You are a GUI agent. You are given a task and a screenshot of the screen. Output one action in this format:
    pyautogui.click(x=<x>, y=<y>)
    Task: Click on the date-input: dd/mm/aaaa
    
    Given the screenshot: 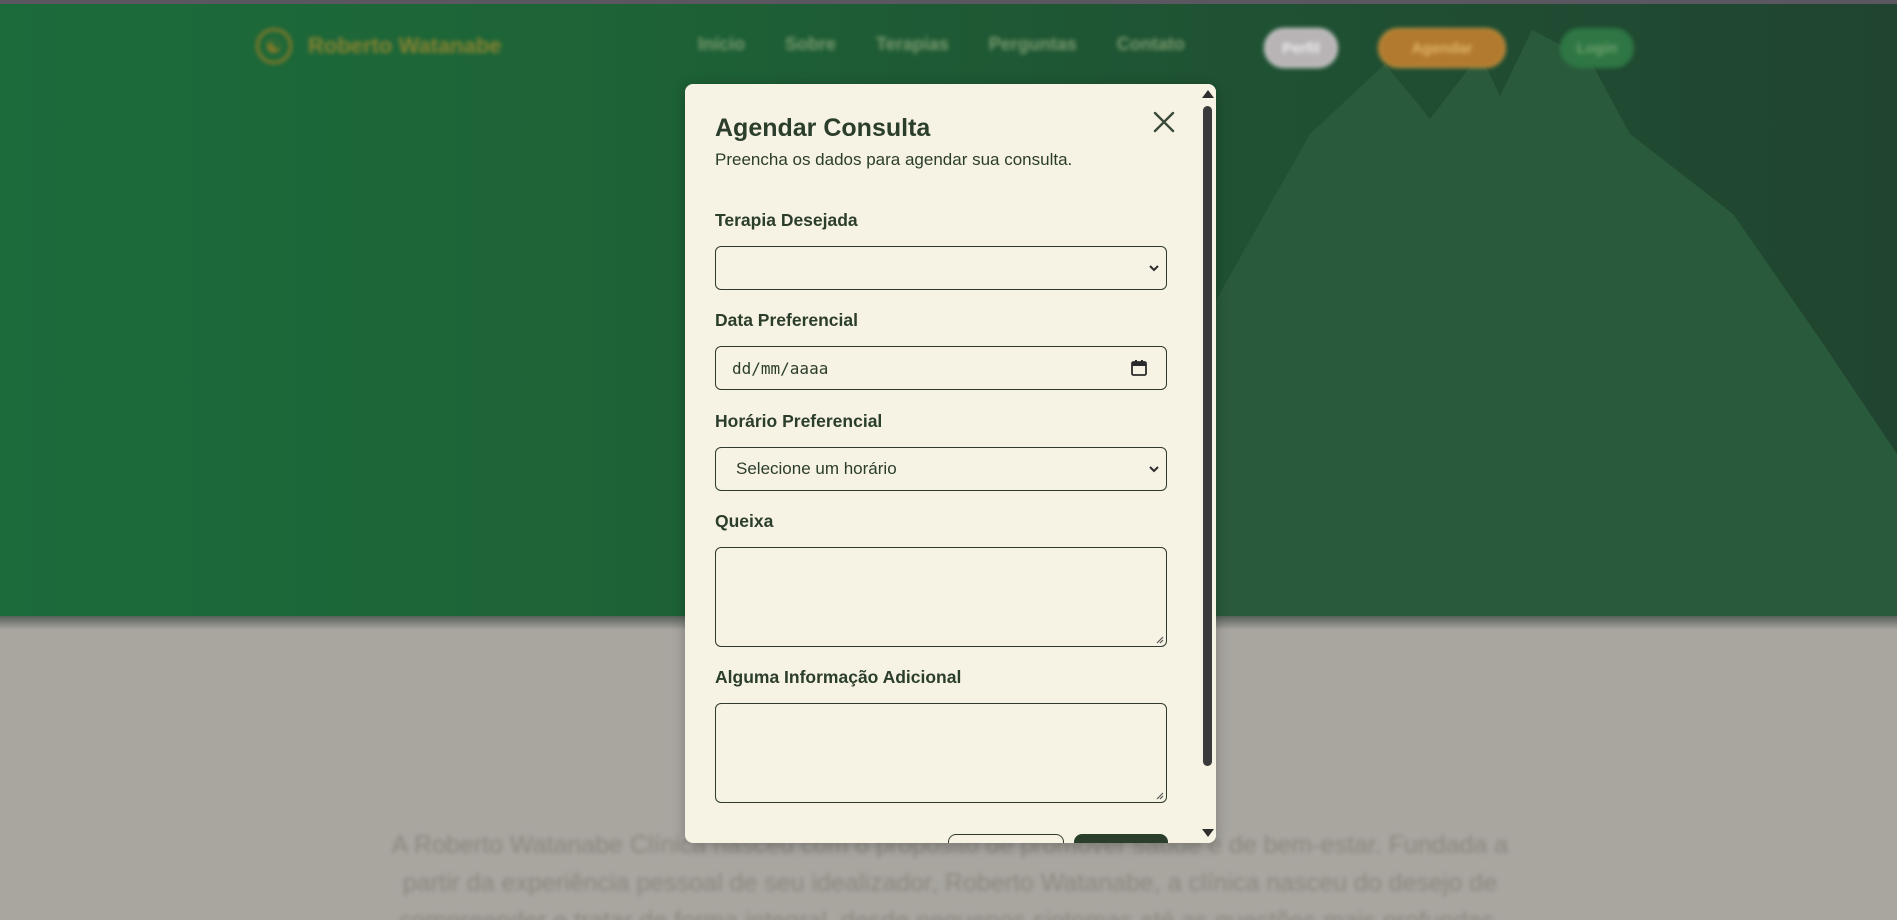 What is the action you would take?
    pyautogui.click(x=941, y=368)
    